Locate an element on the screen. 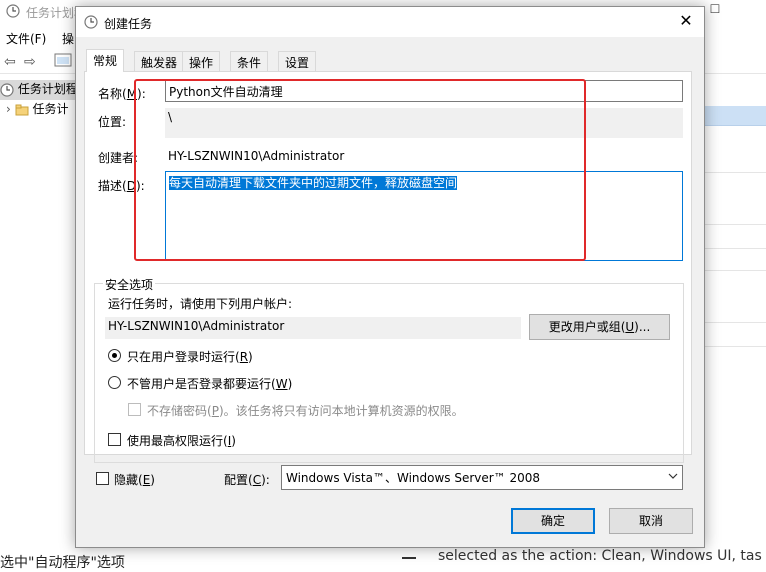 The height and width of the screenshot is (572, 766). highest-privileges-suffix: ) is located at coordinates (233, 441).